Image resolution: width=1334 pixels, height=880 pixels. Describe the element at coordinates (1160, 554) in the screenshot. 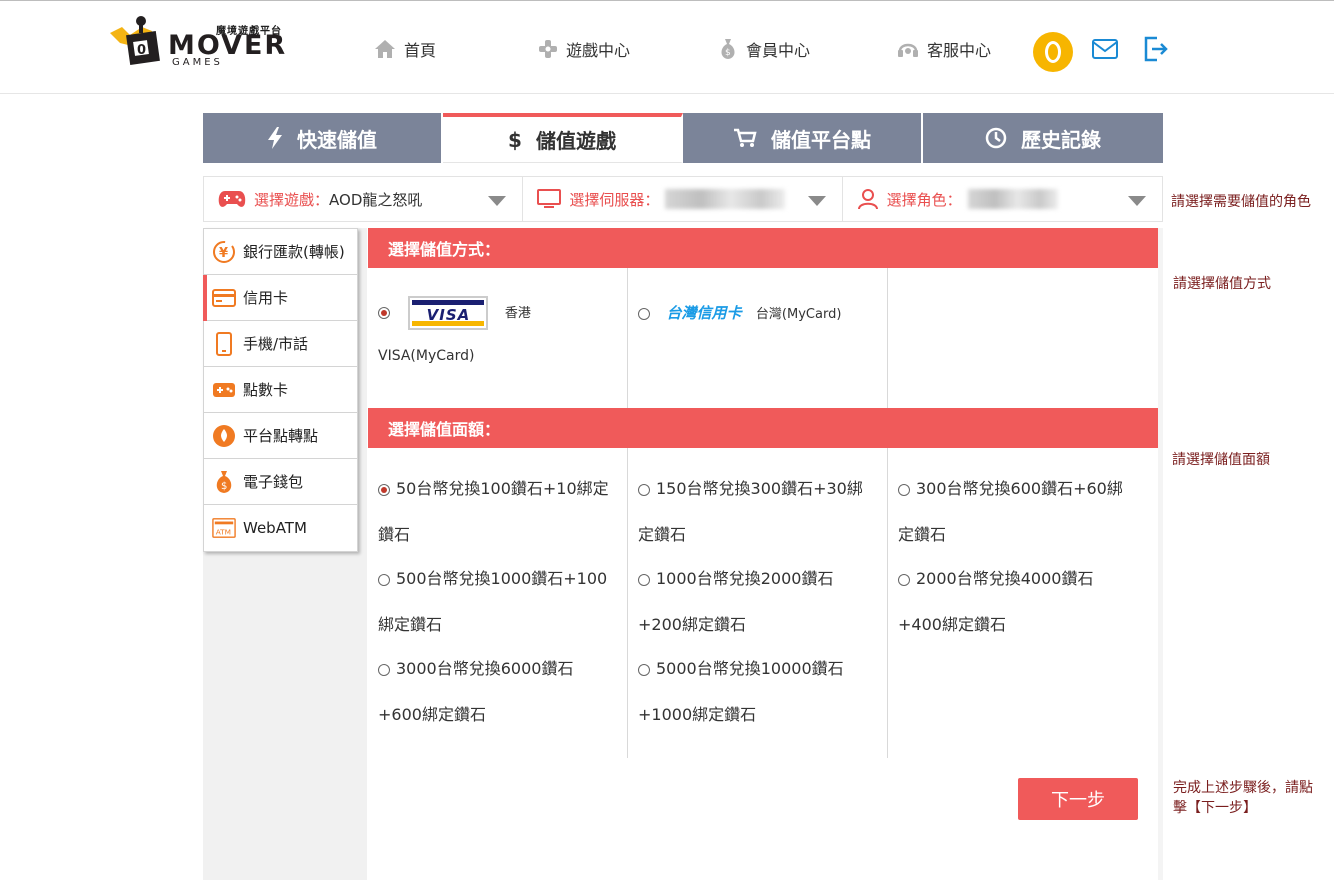

I see `content-right-border` at that location.